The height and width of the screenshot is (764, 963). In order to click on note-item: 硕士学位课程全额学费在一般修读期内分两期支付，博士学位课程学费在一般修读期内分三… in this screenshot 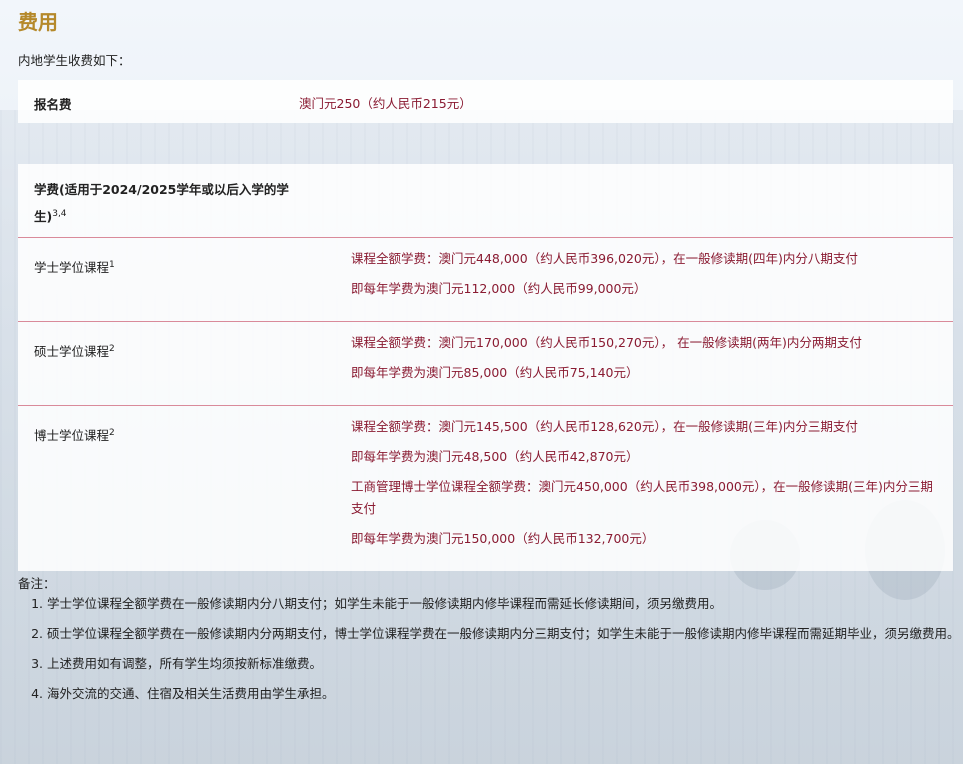, I will do `click(505, 633)`.